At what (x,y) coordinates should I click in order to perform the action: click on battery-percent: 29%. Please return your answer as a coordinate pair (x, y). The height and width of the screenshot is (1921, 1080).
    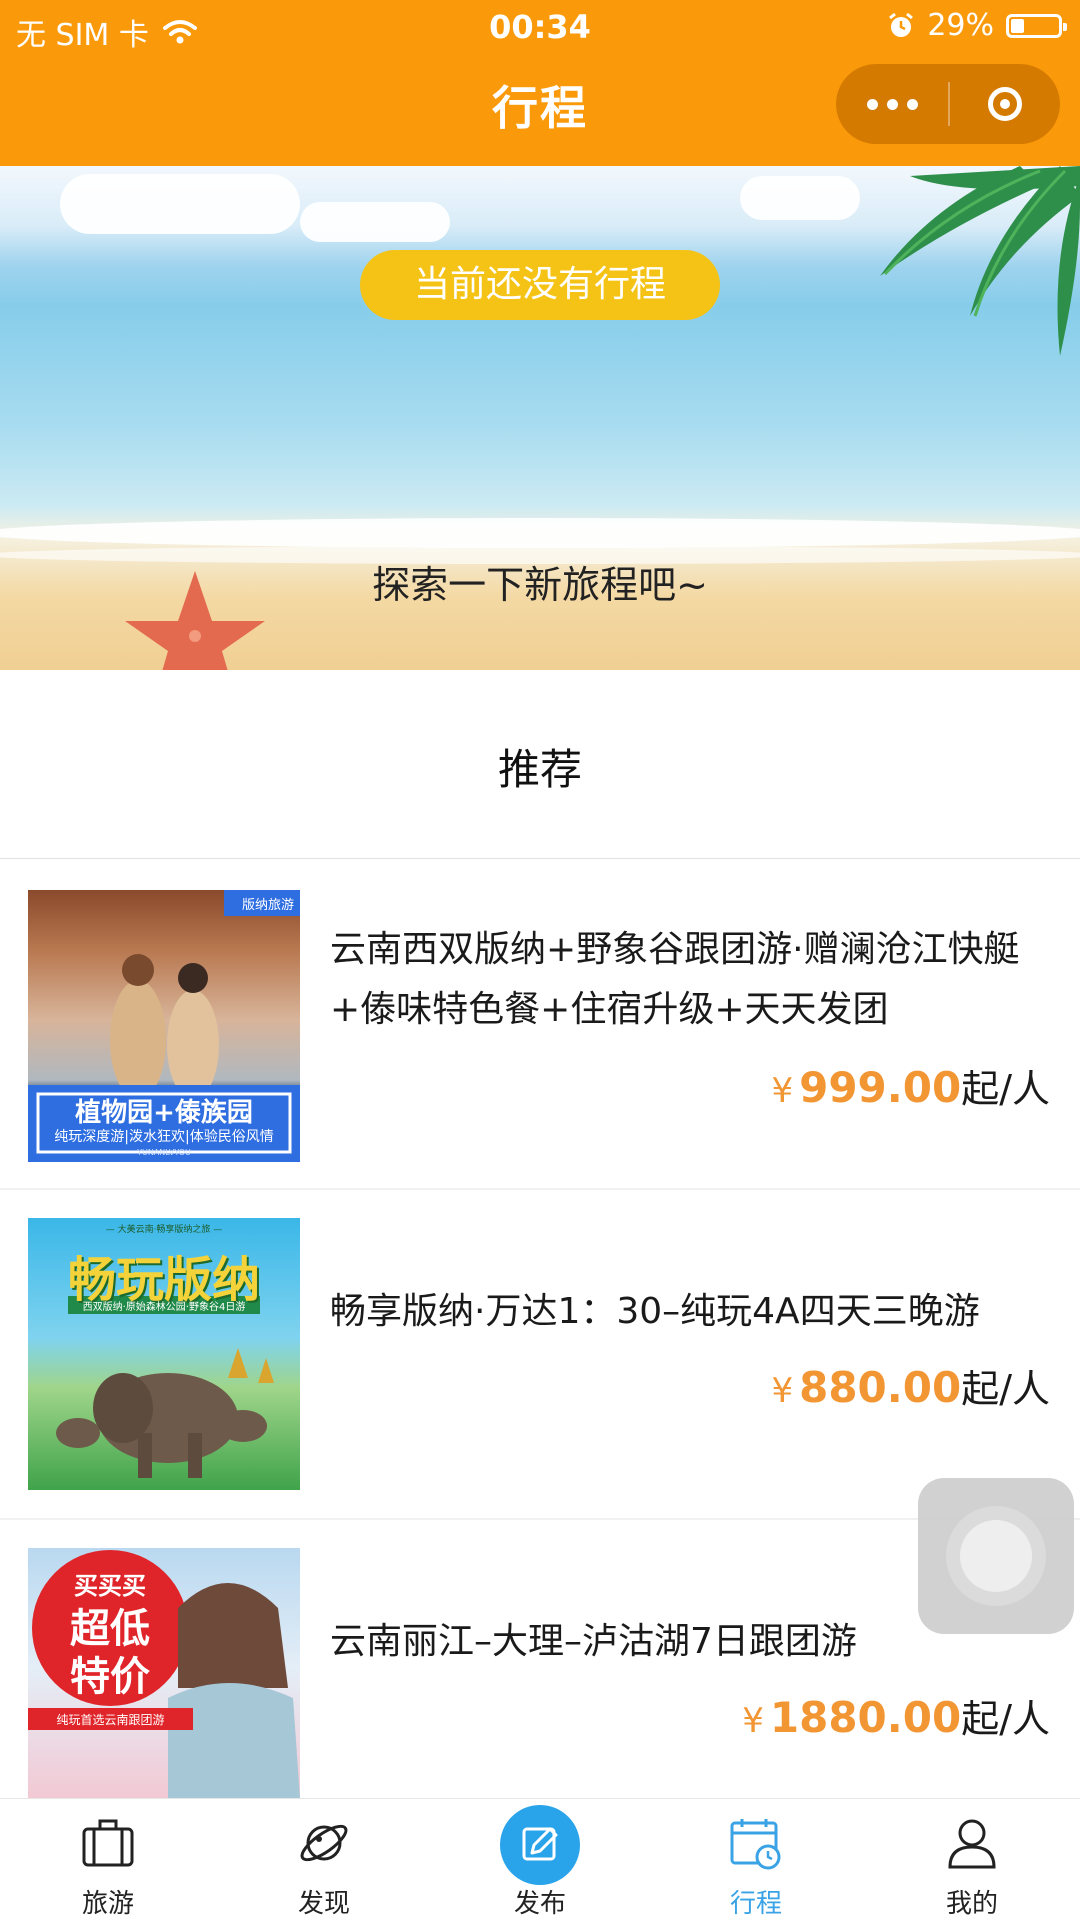
    Looking at the image, I should click on (960, 25).